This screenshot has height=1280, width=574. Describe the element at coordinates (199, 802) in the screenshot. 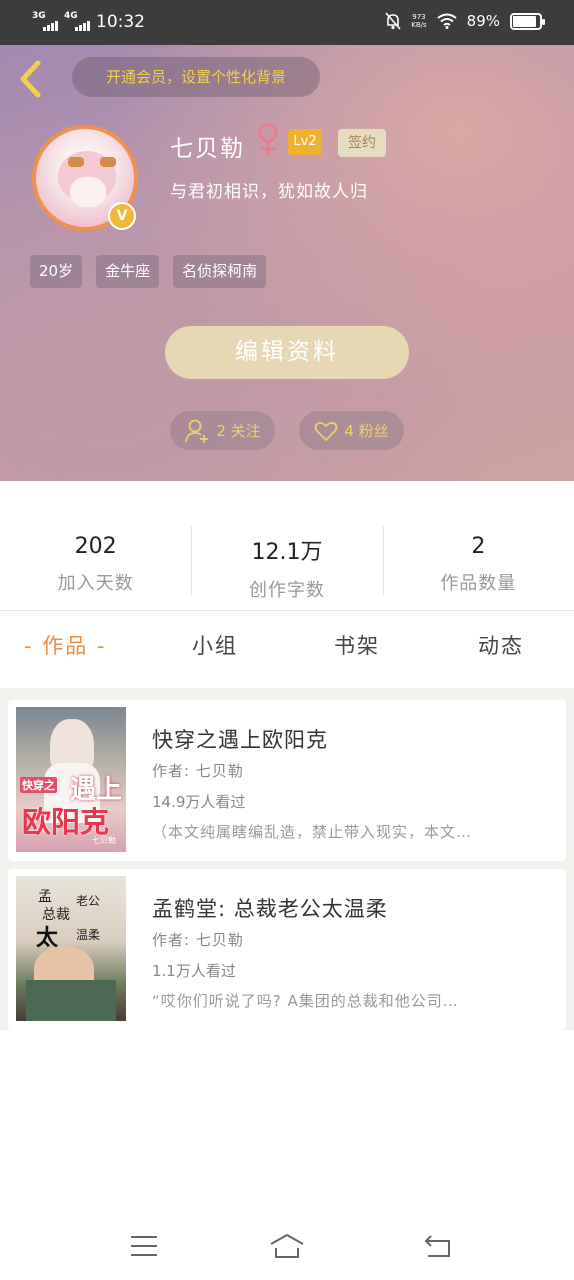

I see `work-views: 14.9万人看过` at that location.